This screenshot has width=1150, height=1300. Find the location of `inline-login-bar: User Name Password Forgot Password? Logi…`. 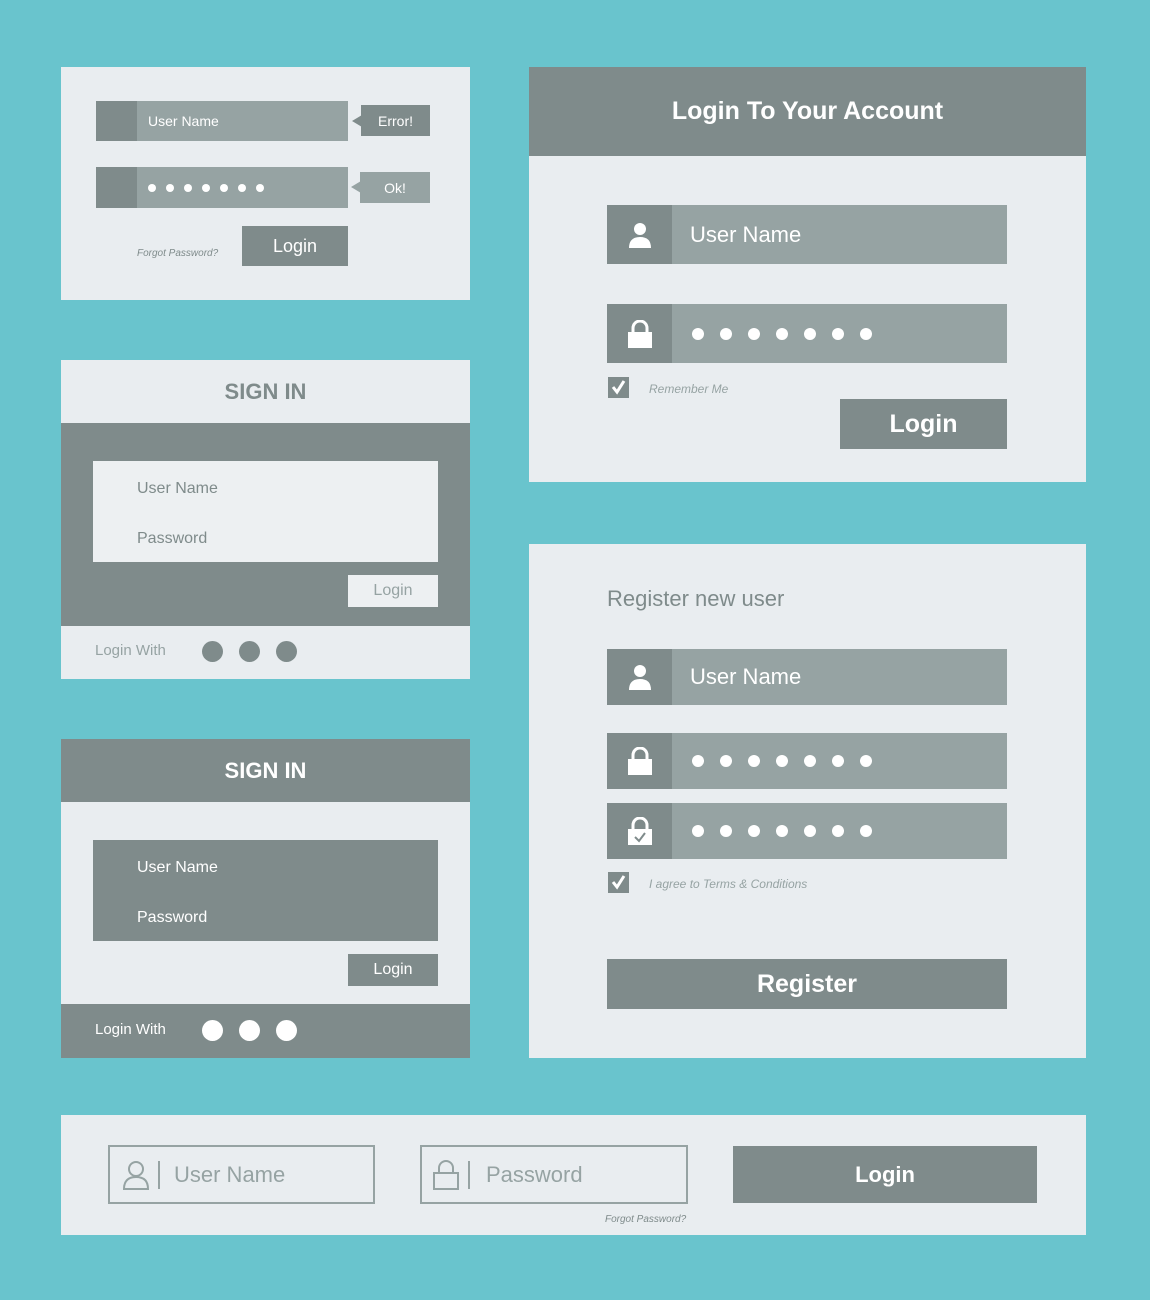

inline-login-bar: User Name Password Forgot Password? Logi… is located at coordinates (573, 1175).